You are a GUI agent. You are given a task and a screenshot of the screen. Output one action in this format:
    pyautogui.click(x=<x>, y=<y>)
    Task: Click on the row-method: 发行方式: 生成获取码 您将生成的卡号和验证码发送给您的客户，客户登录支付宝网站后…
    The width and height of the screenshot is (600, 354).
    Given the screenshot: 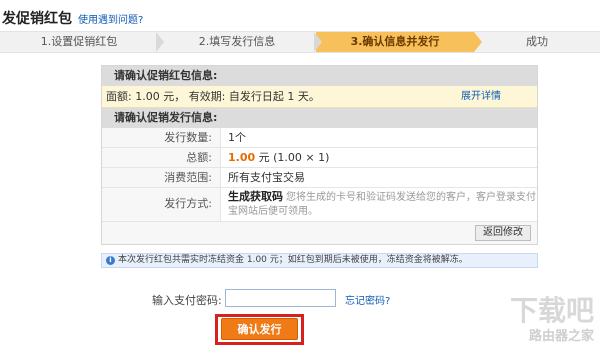 What is the action you would take?
    pyautogui.click(x=319, y=205)
    